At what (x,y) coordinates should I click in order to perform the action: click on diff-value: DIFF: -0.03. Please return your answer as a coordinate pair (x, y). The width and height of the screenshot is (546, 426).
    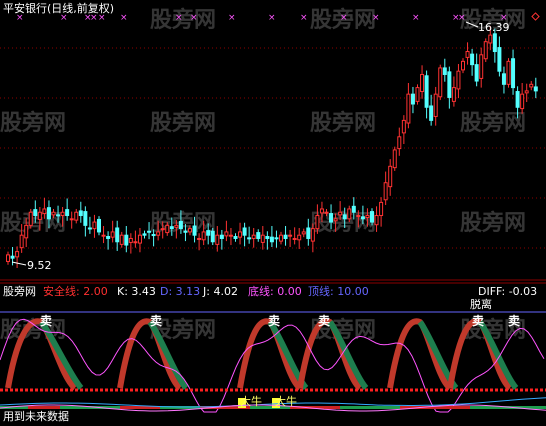
    Looking at the image, I should click on (508, 291).